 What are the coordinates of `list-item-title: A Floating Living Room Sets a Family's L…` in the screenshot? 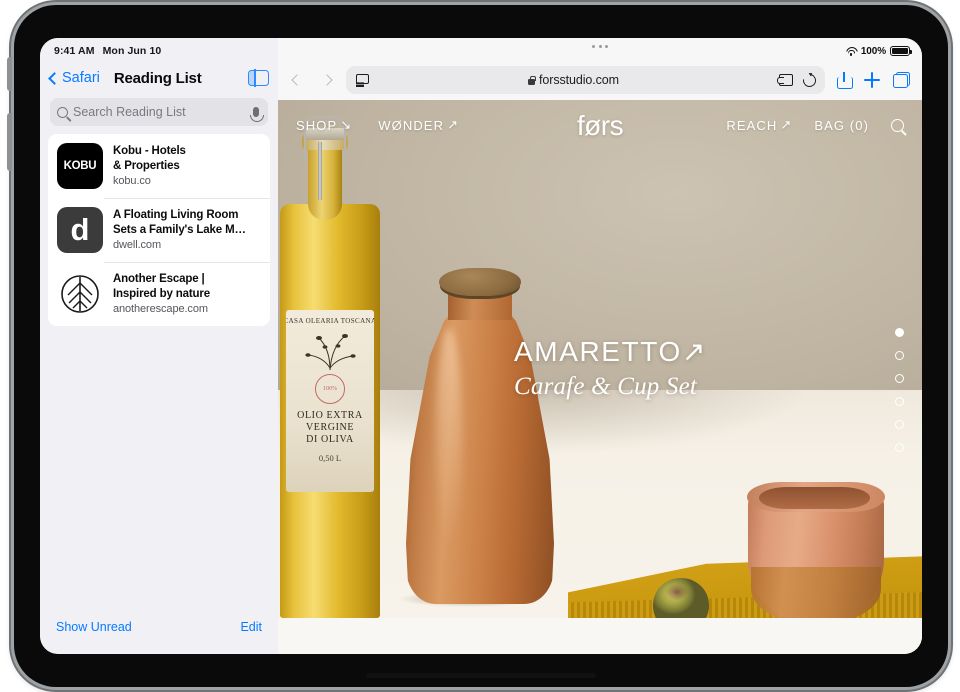 It's located at (186, 222).